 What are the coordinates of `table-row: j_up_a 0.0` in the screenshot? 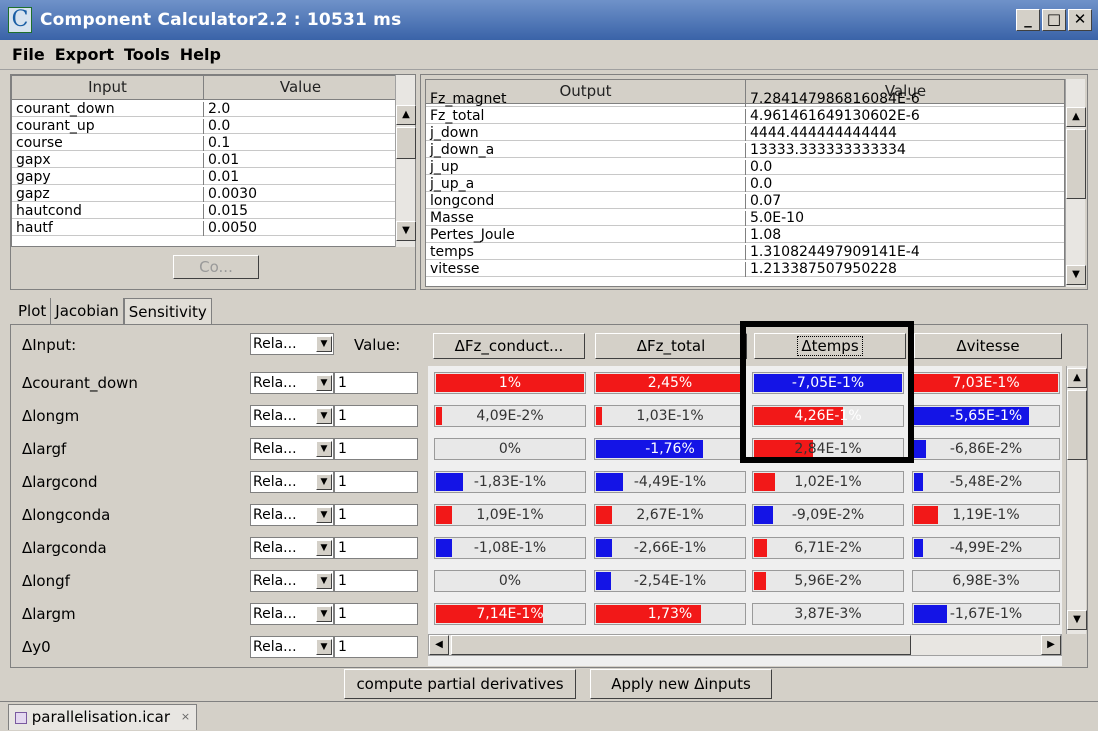 It's located at (745, 184).